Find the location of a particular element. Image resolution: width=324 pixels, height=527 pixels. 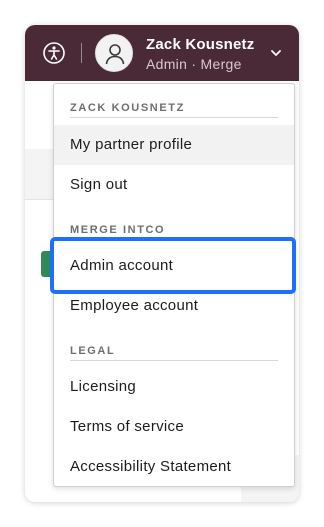

user-role: Admin · Merge is located at coordinates (194, 64).